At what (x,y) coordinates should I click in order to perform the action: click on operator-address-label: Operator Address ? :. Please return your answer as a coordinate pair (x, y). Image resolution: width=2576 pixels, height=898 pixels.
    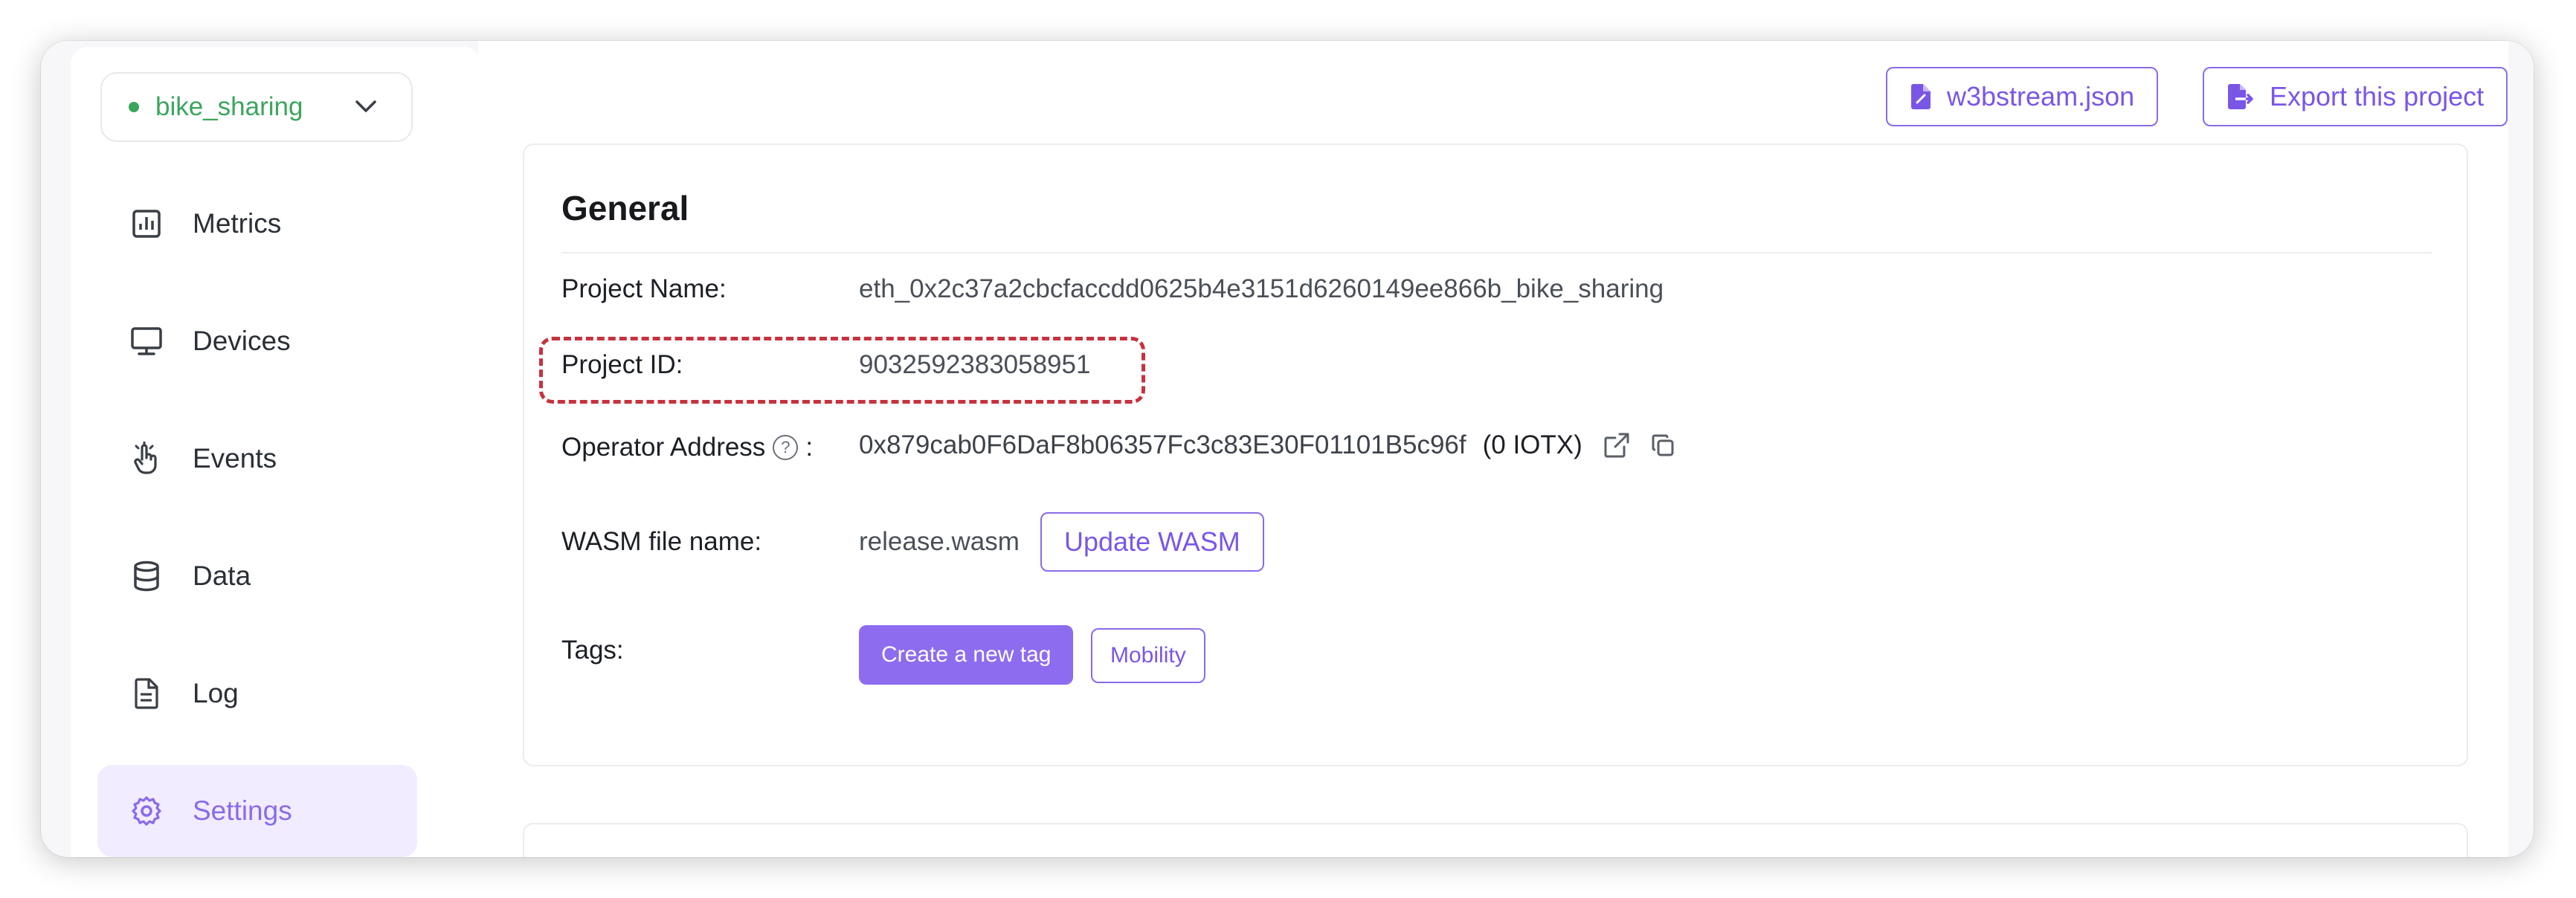
    Looking at the image, I should click on (687, 448).